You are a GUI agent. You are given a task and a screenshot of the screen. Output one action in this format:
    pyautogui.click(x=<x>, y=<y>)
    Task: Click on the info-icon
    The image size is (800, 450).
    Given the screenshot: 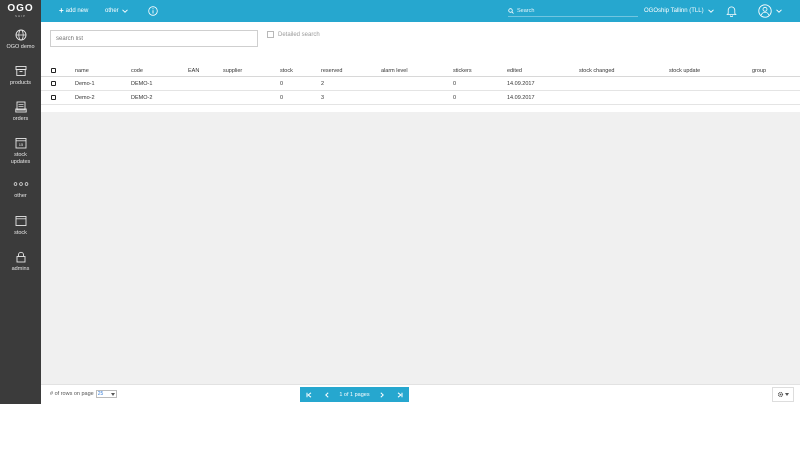 What is the action you would take?
    pyautogui.click(x=153, y=11)
    